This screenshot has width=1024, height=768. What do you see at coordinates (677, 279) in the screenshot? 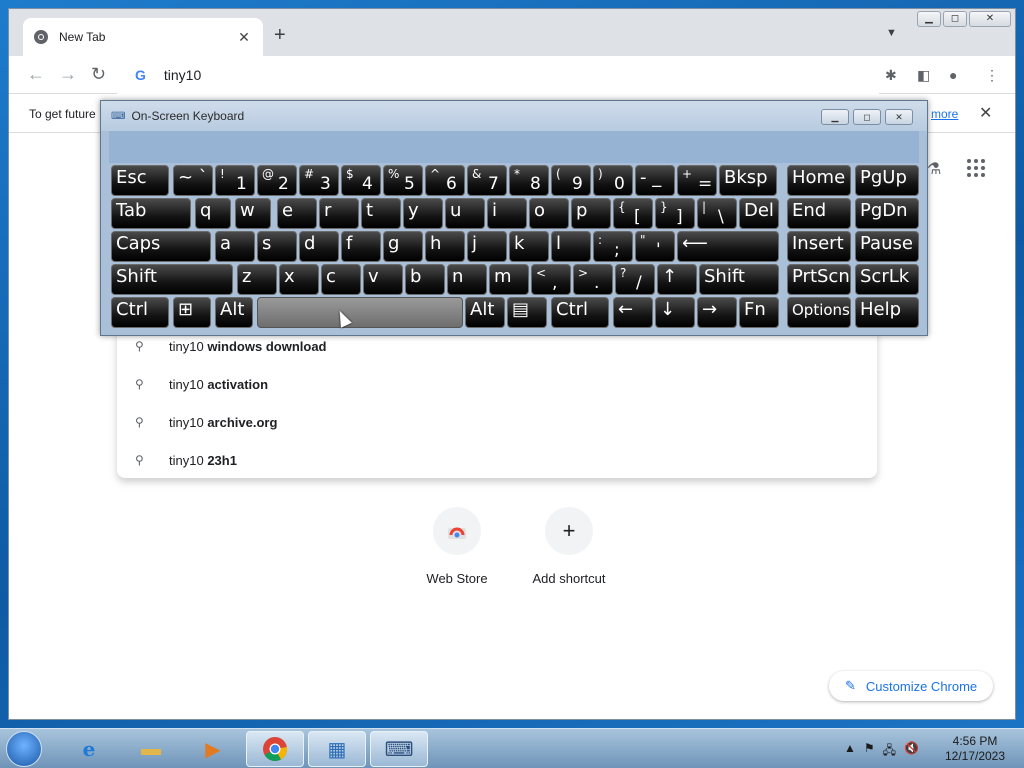
I see `key-↑: ↑` at bounding box center [677, 279].